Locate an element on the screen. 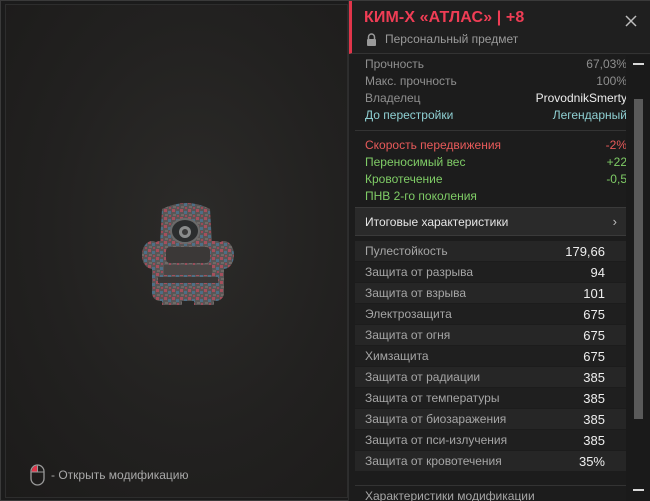 This screenshot has height=501, width=650. stat-row: Защита от пси-излучения 385 is located at coordinates (491, 440).